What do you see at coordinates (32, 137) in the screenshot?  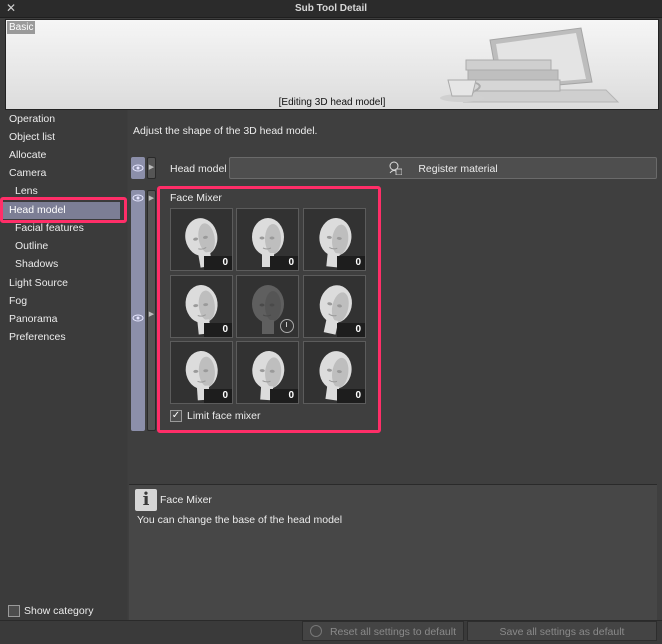 I see `sidebar-item-object-list: Object list` at bounding box center [32, 137].